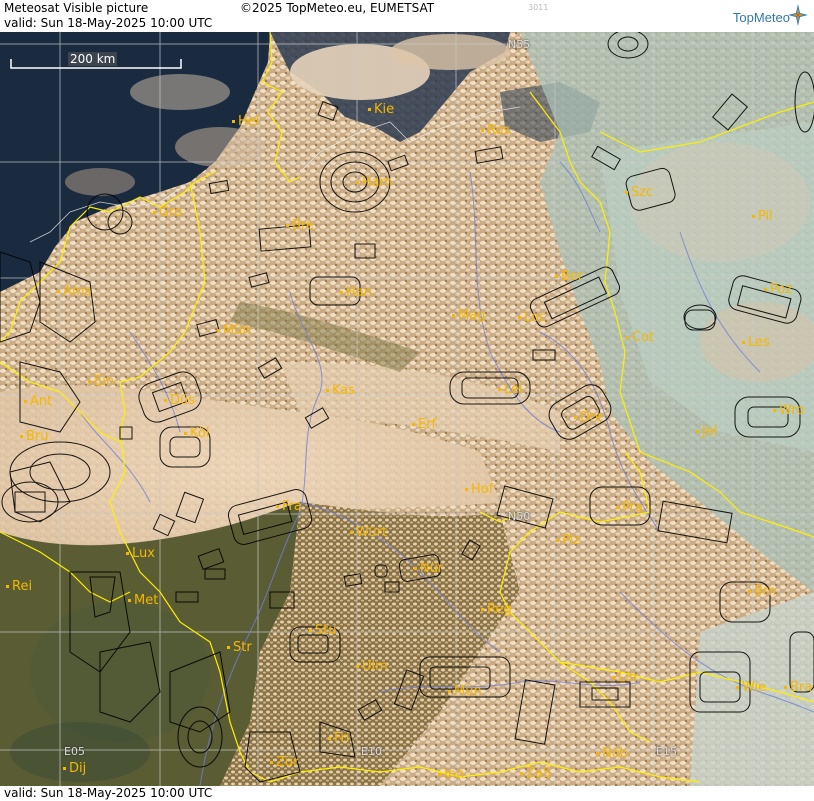 This screenshot has height=801, width=814. I want to click on city-label: Reg, so click(496, 609).